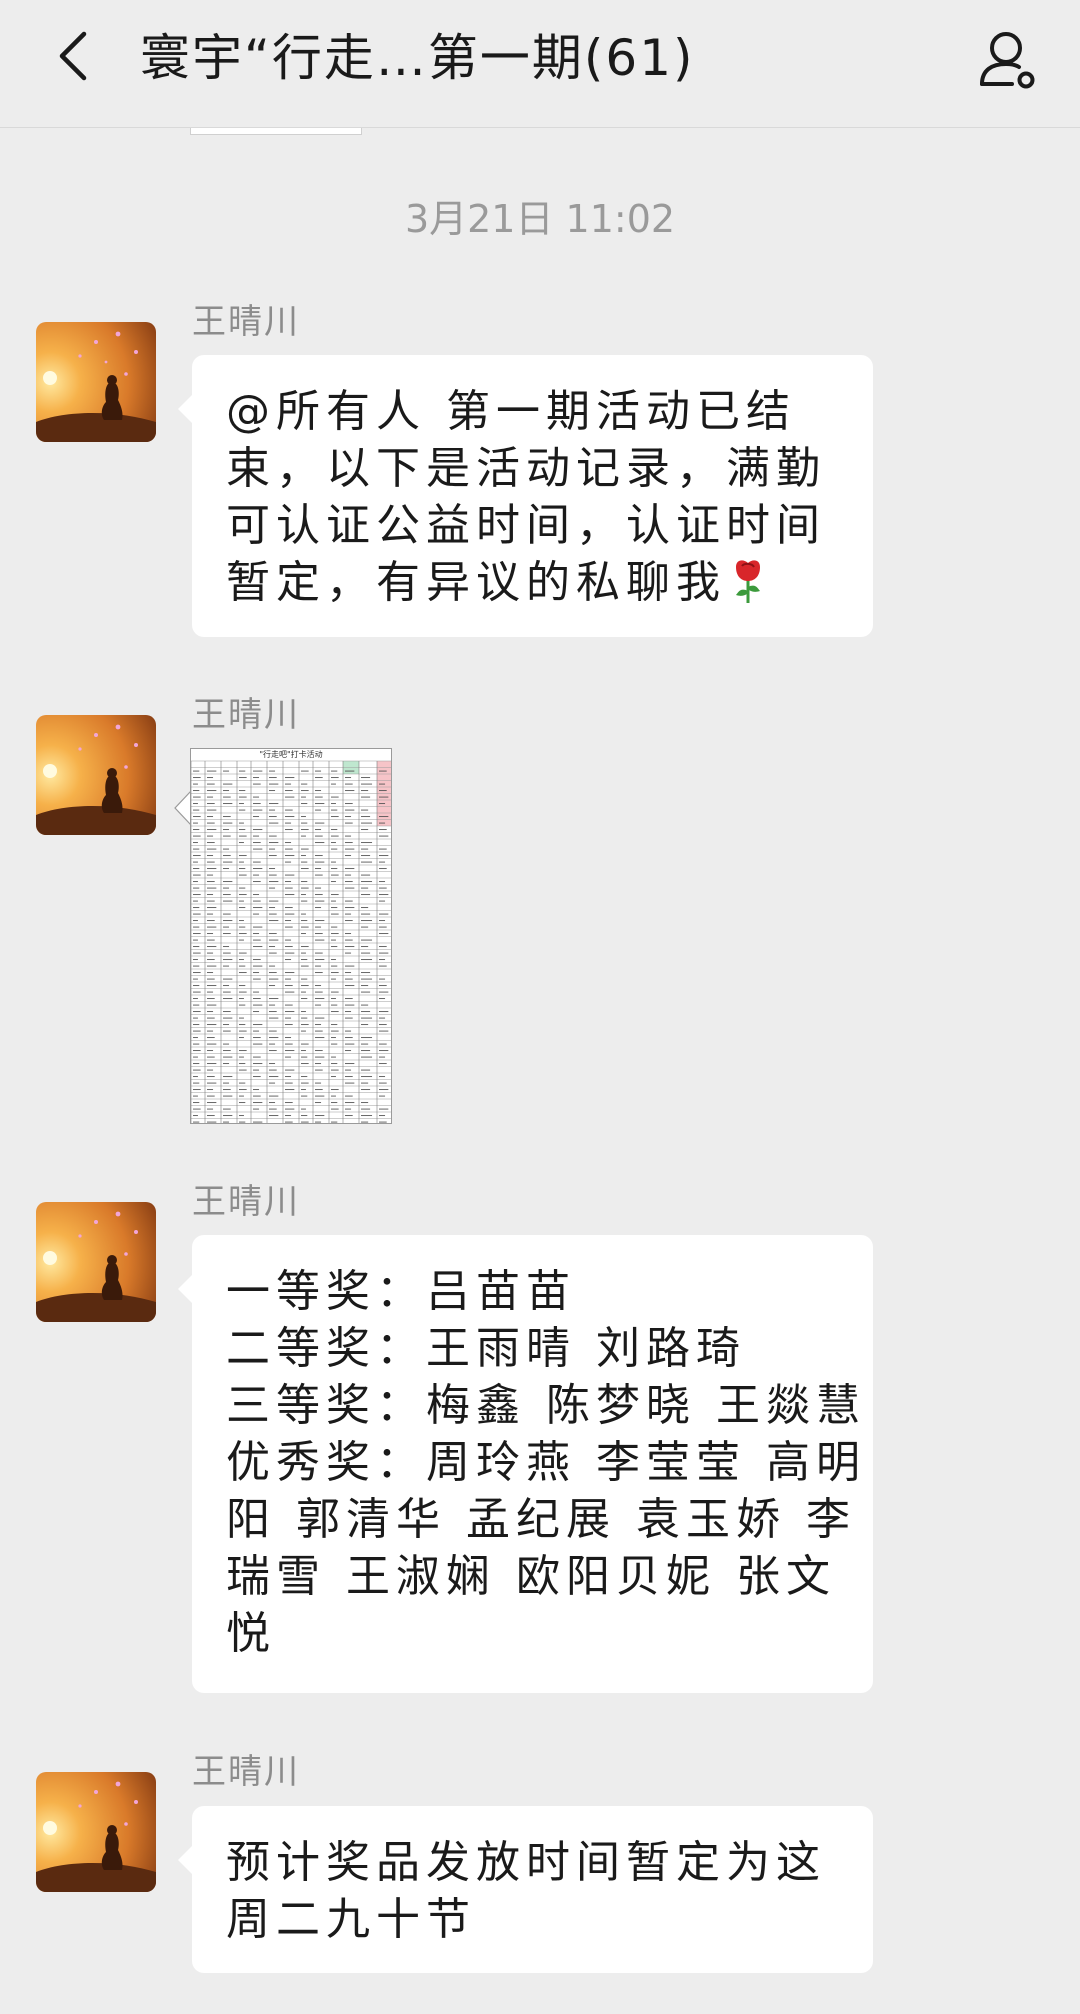 The width and height of the screenshot is (1080, 2014). Describe the element at coordinates (291, 941) in the screenshot. I see `spreadsheet-grid` at that location.